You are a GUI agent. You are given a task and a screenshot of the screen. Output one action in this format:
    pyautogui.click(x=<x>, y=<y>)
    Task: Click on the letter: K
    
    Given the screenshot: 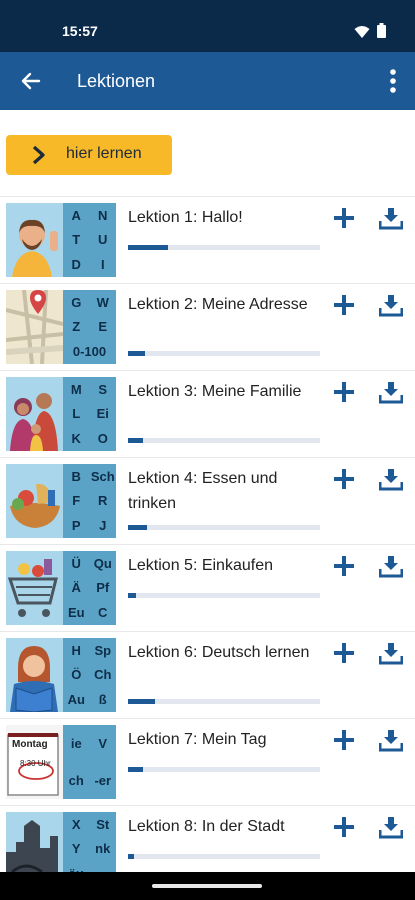 What is the action you would take?
    pyautogui.click(x=76, y=439)
    